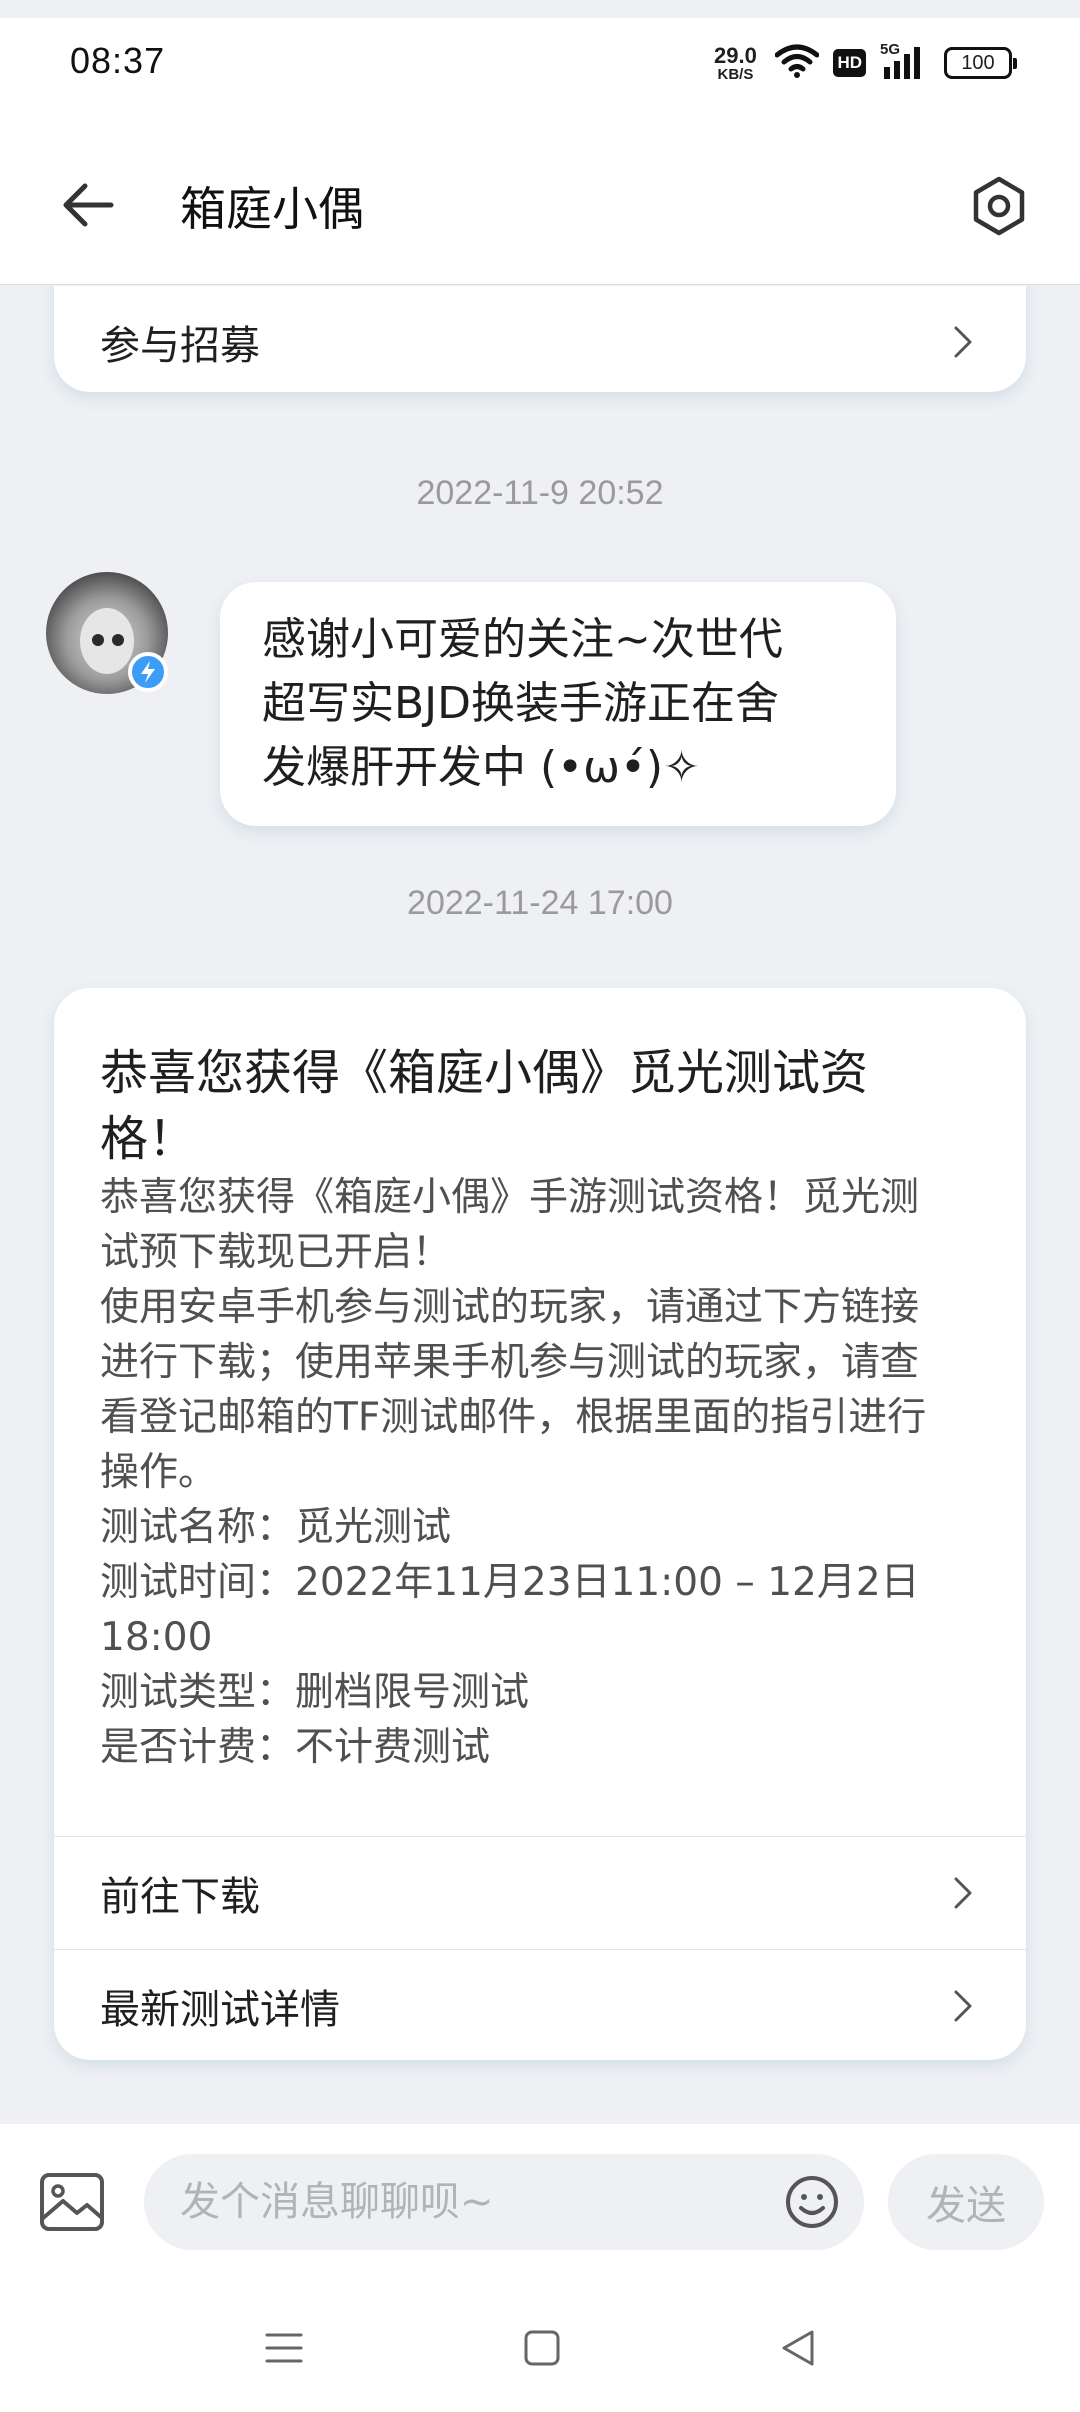  What do you see at coordinates (540, 1106) in the screenshot?
I see `notice-title: 恭喜您获得《箱庭小偶》觅光测试资 格！` at bounding box center [540, 1106].